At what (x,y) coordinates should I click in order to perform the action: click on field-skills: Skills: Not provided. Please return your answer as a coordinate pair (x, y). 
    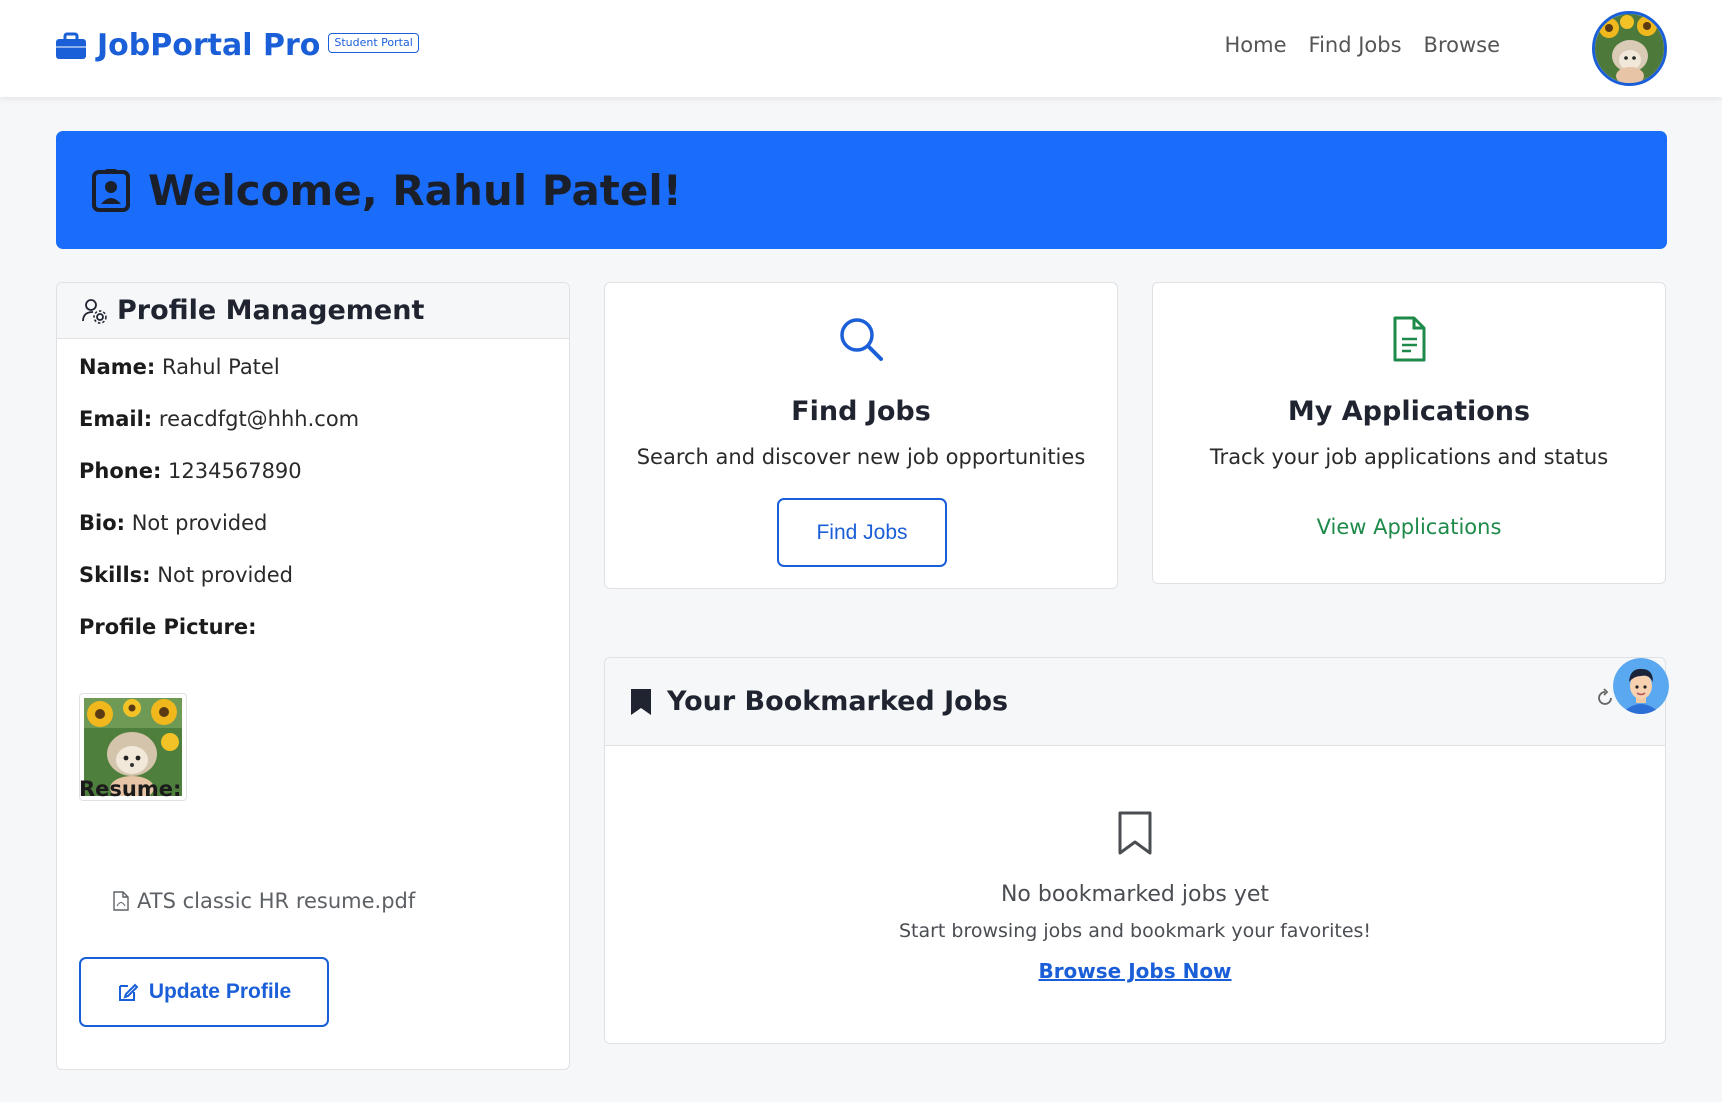
    Looking at the image, I should click on (186, 575).